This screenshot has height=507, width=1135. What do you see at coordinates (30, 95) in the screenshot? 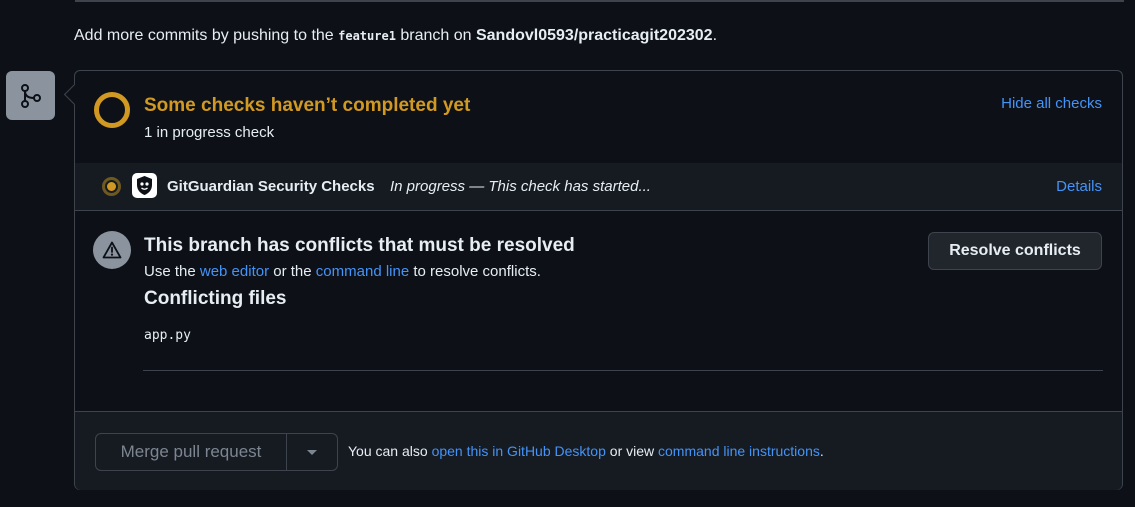
I see `git-merge-icon` at bounding box center [30, 95].